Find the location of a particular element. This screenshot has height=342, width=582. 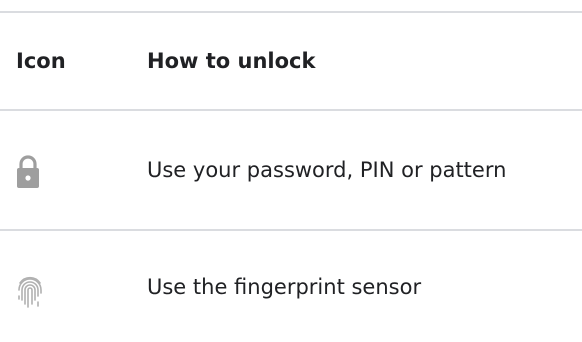

row-description: Use the fingerprint sensor is located at coordinates (284, 286).